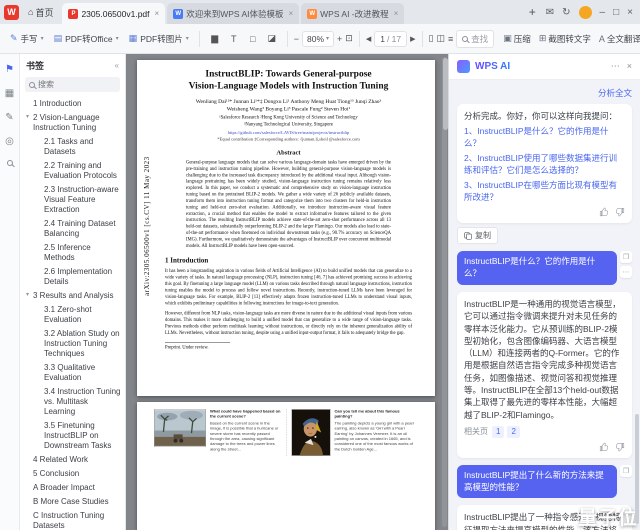  I want to click on outline-item: 1 Introduction, so click(72, 104).